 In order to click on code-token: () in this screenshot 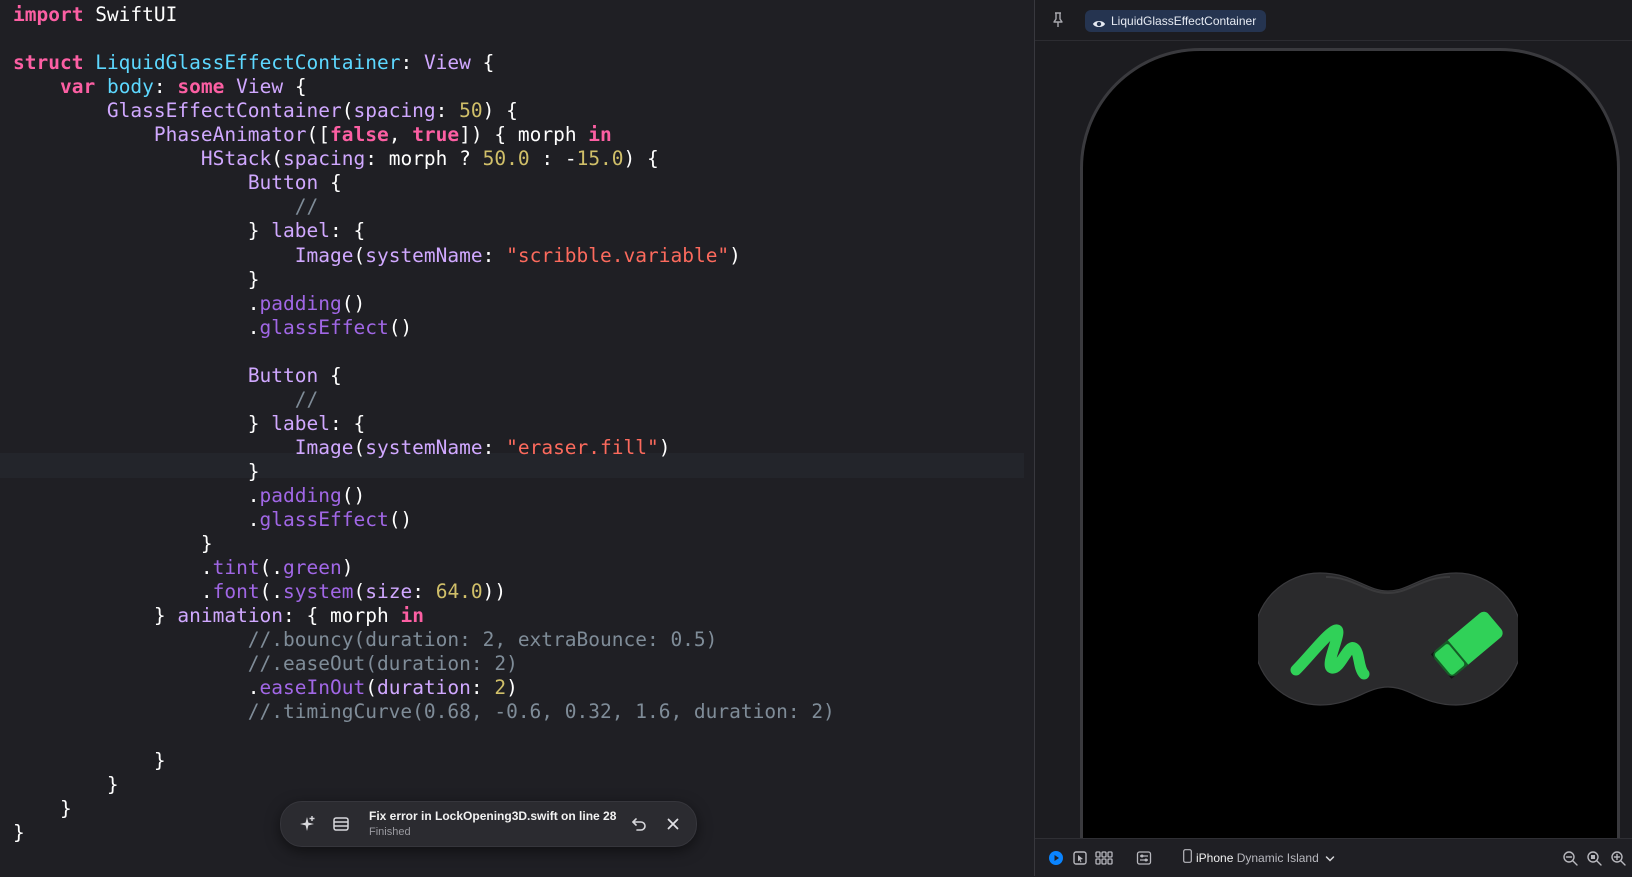, I will do `click(400, 327)`.